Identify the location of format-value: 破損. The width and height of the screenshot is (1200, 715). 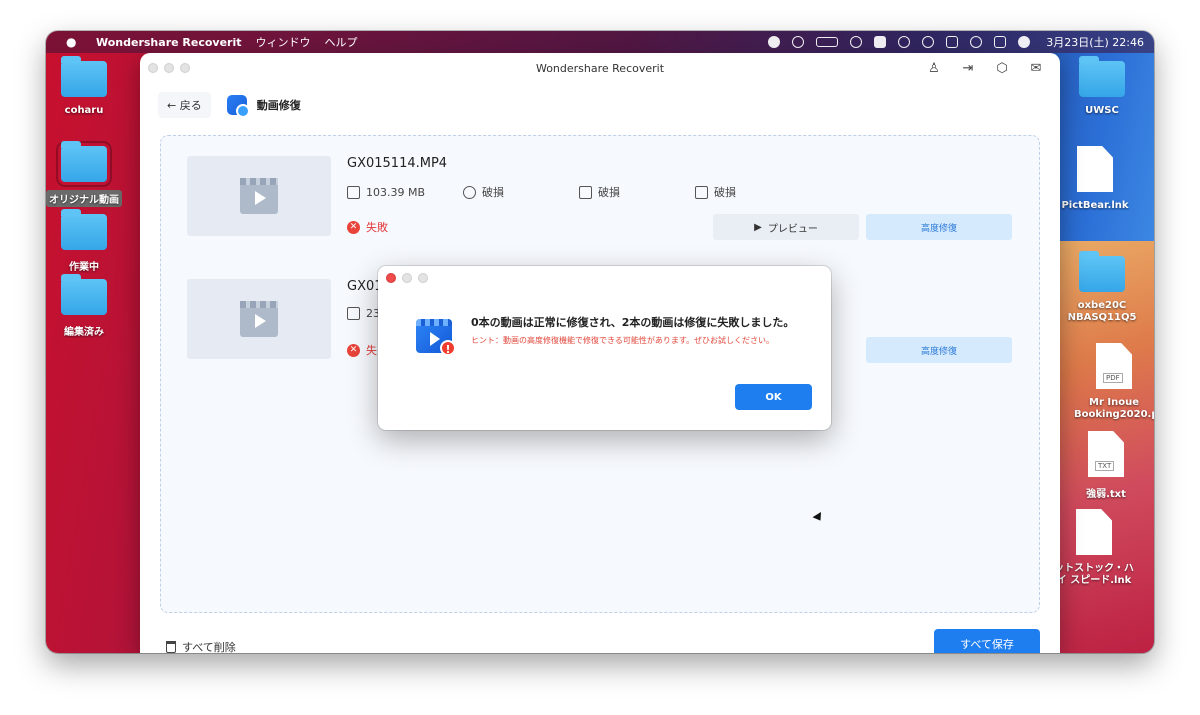
(725, 192).